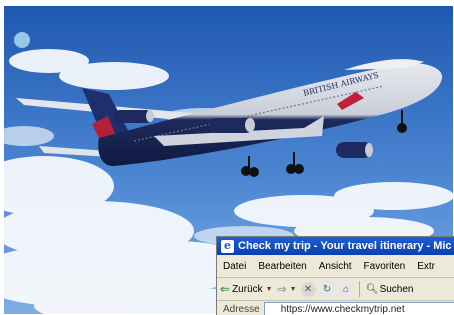  I want to click on menu-bar: Datei Bearbeiten Ansicht Favoriten Extr, so click(335, 266).